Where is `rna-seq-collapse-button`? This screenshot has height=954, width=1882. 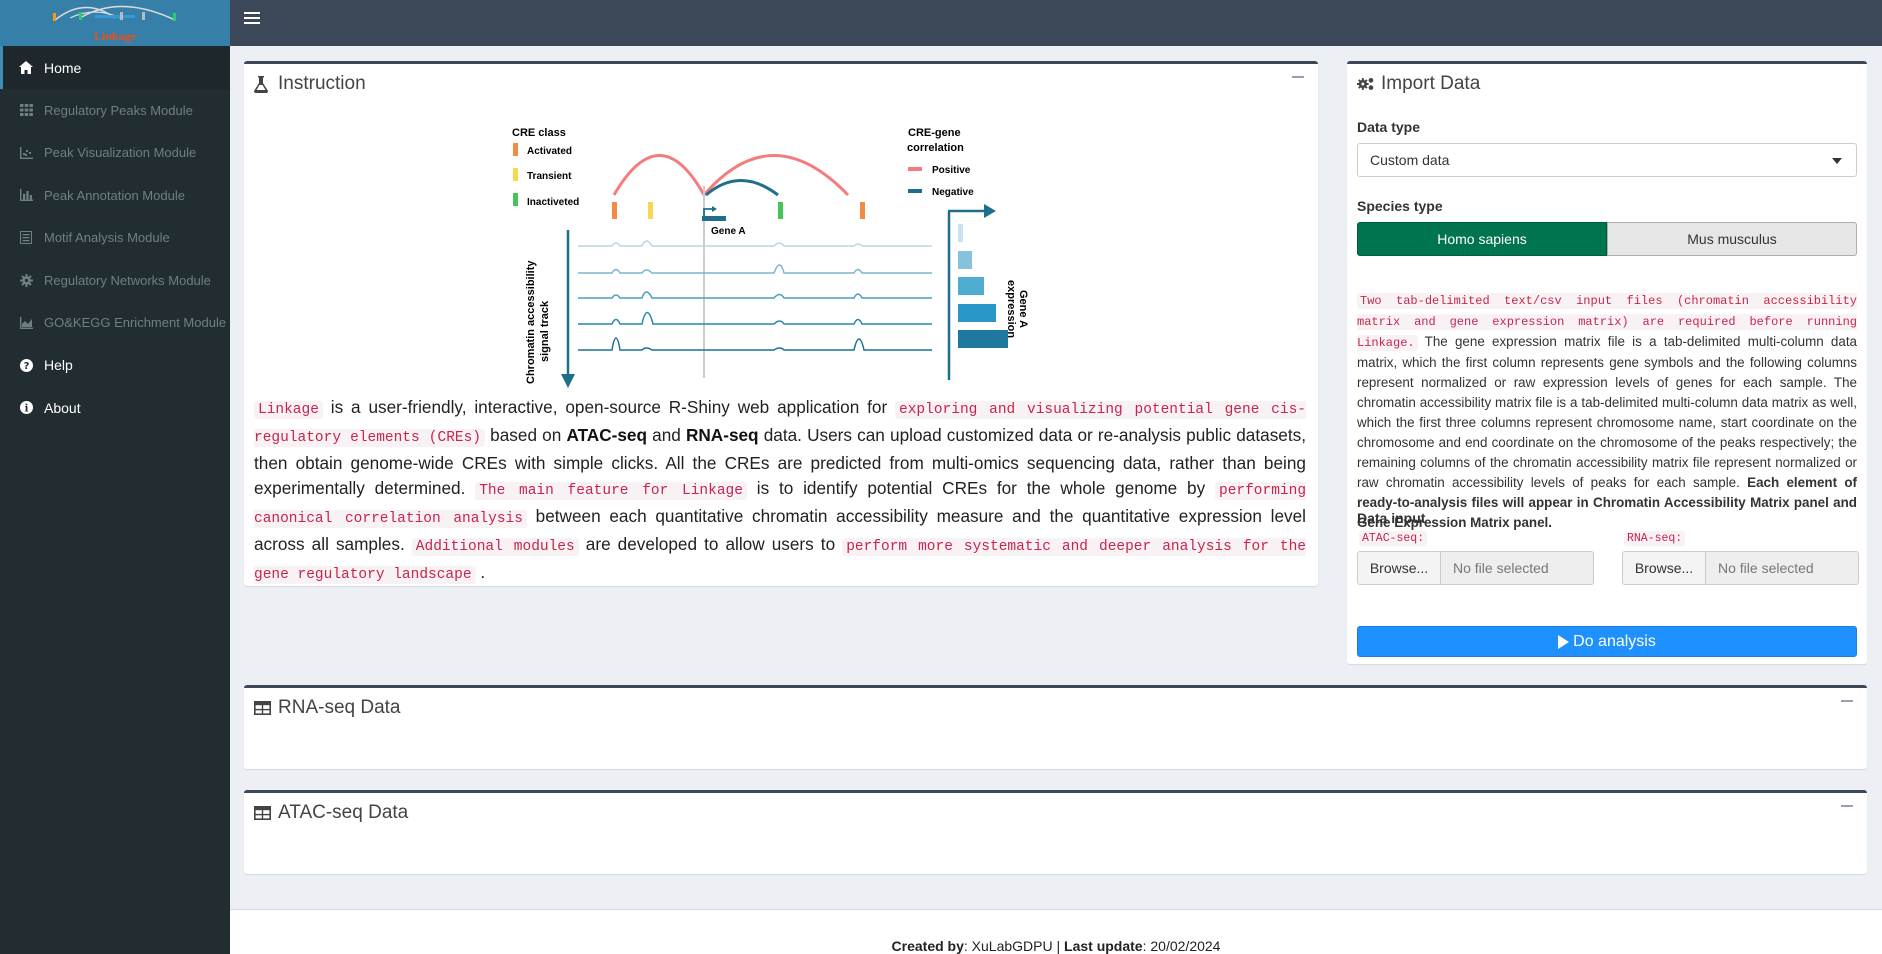
rna-seq-collapse-button is located at coordinates (1847, 701).